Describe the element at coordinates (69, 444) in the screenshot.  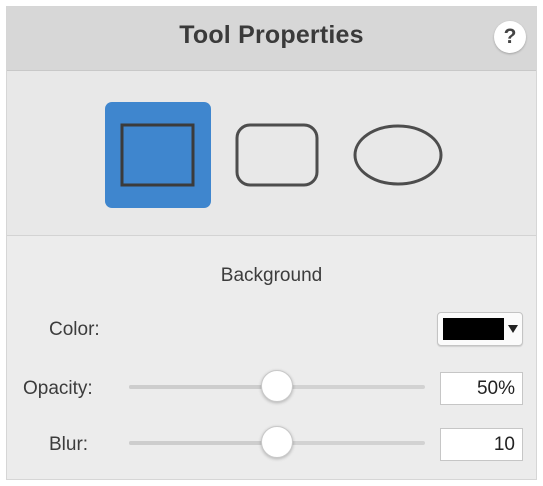
I see `blur-label: Blur:` at that location.